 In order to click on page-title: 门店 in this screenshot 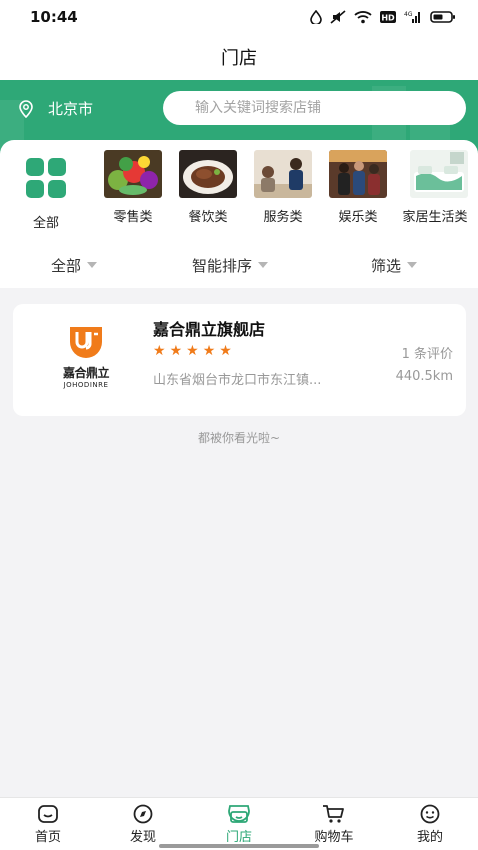, I will do `click(239, 58)`.